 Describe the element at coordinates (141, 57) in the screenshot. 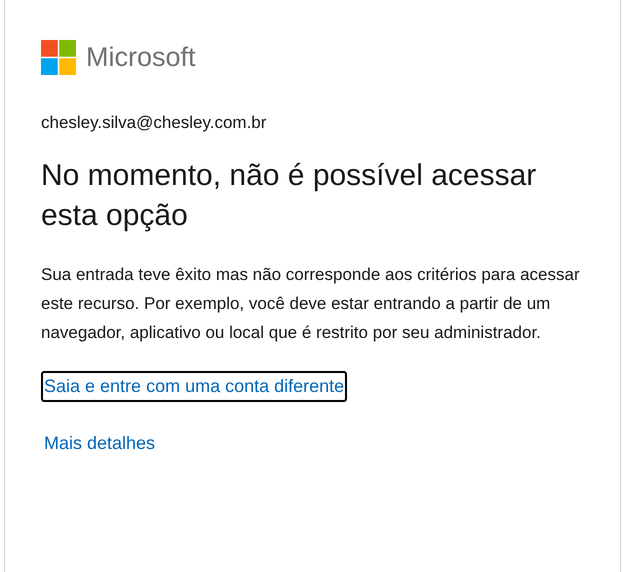

I see `brand-name: Microsoft` at that location.